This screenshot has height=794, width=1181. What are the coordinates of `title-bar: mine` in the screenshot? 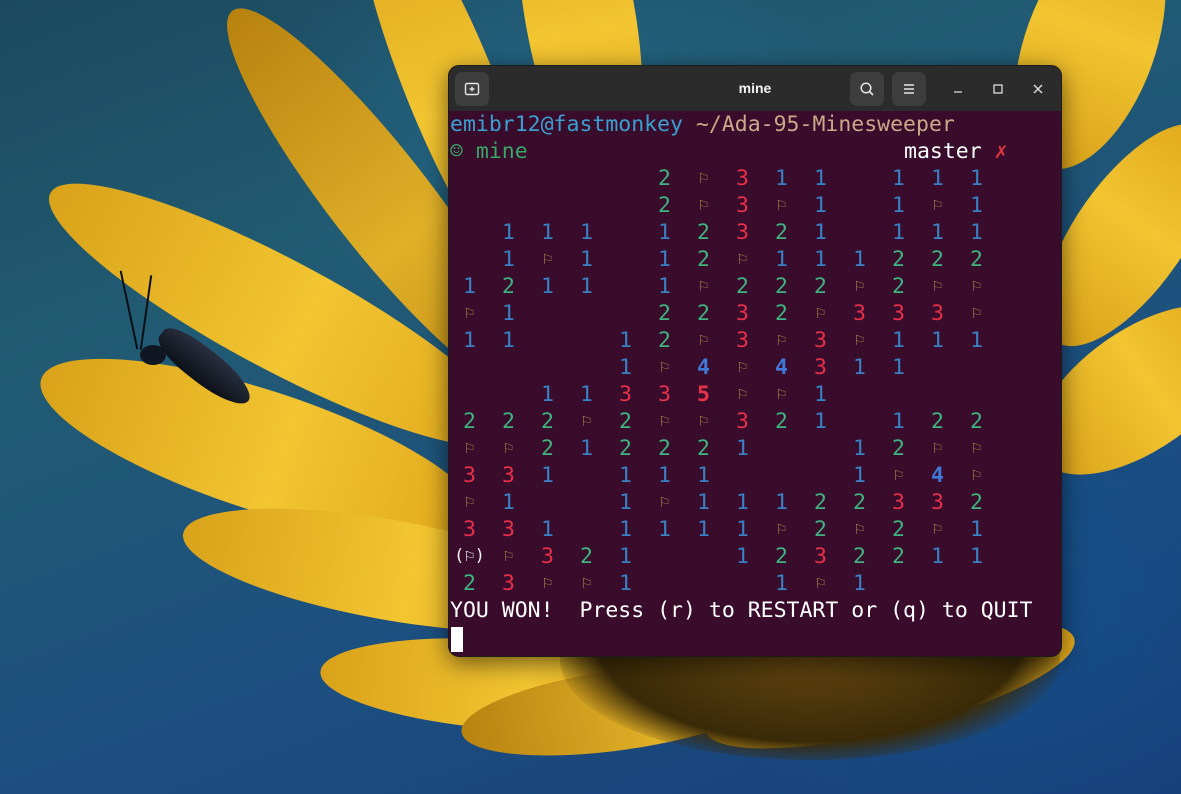 It's located at (755, 88).